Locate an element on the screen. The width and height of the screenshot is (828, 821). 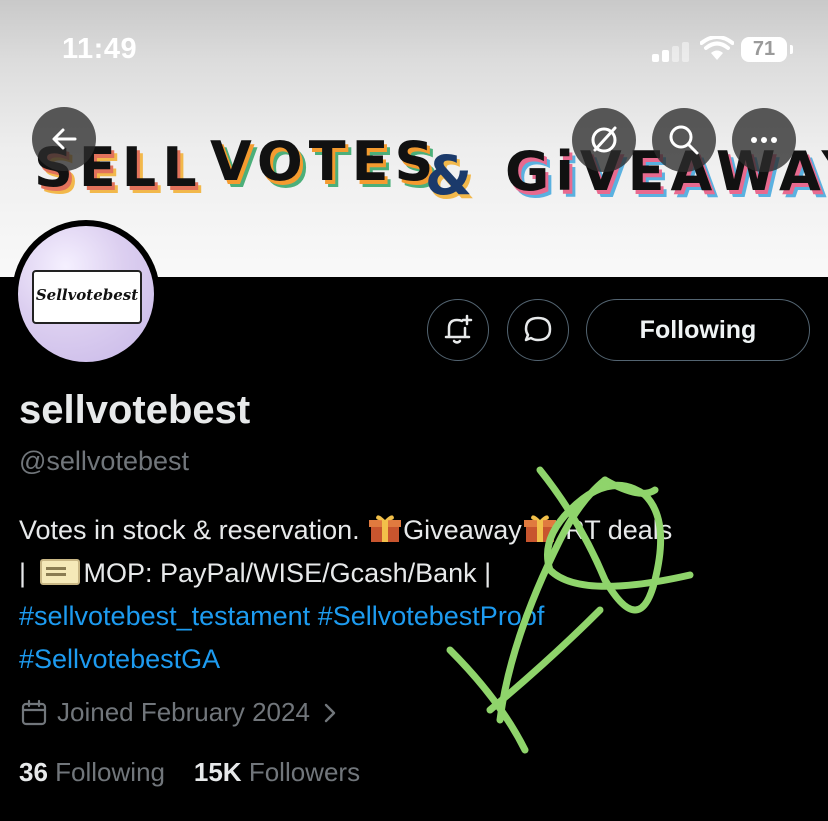
calendar-icon is located at coordinates (34, 712).